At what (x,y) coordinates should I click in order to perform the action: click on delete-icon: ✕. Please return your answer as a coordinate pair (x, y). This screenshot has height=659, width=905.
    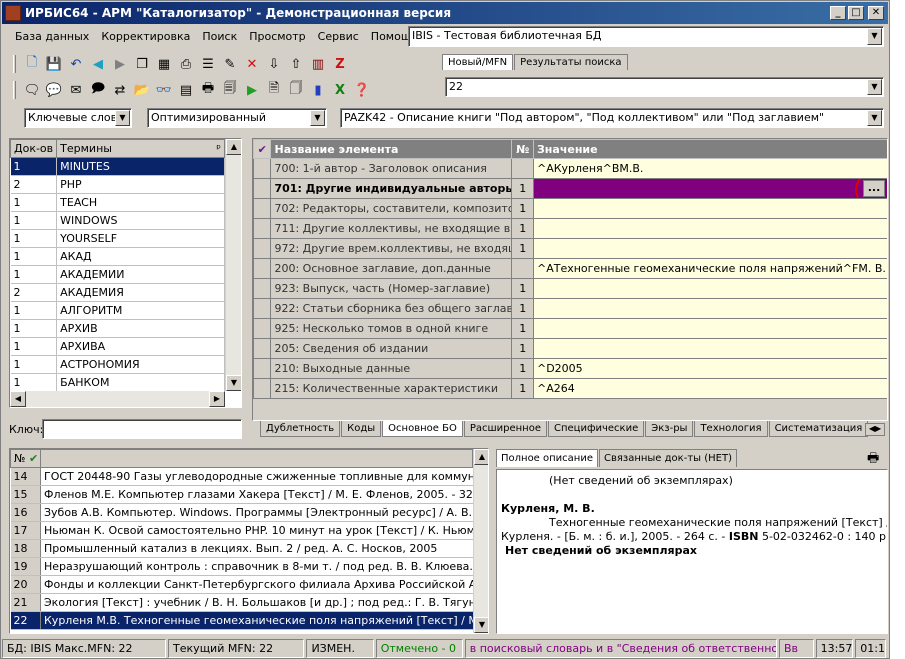
    Looking at the image, I should click on (252, 64).